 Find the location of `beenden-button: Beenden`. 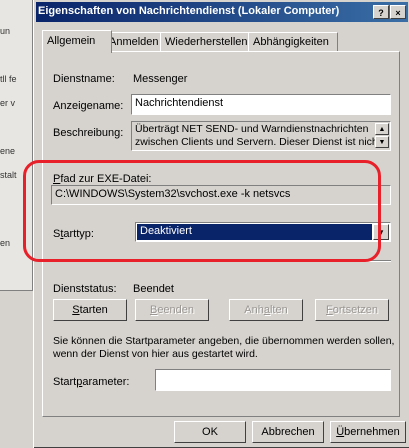

beenden-button: Beenden is located at coordinates (172, 310).